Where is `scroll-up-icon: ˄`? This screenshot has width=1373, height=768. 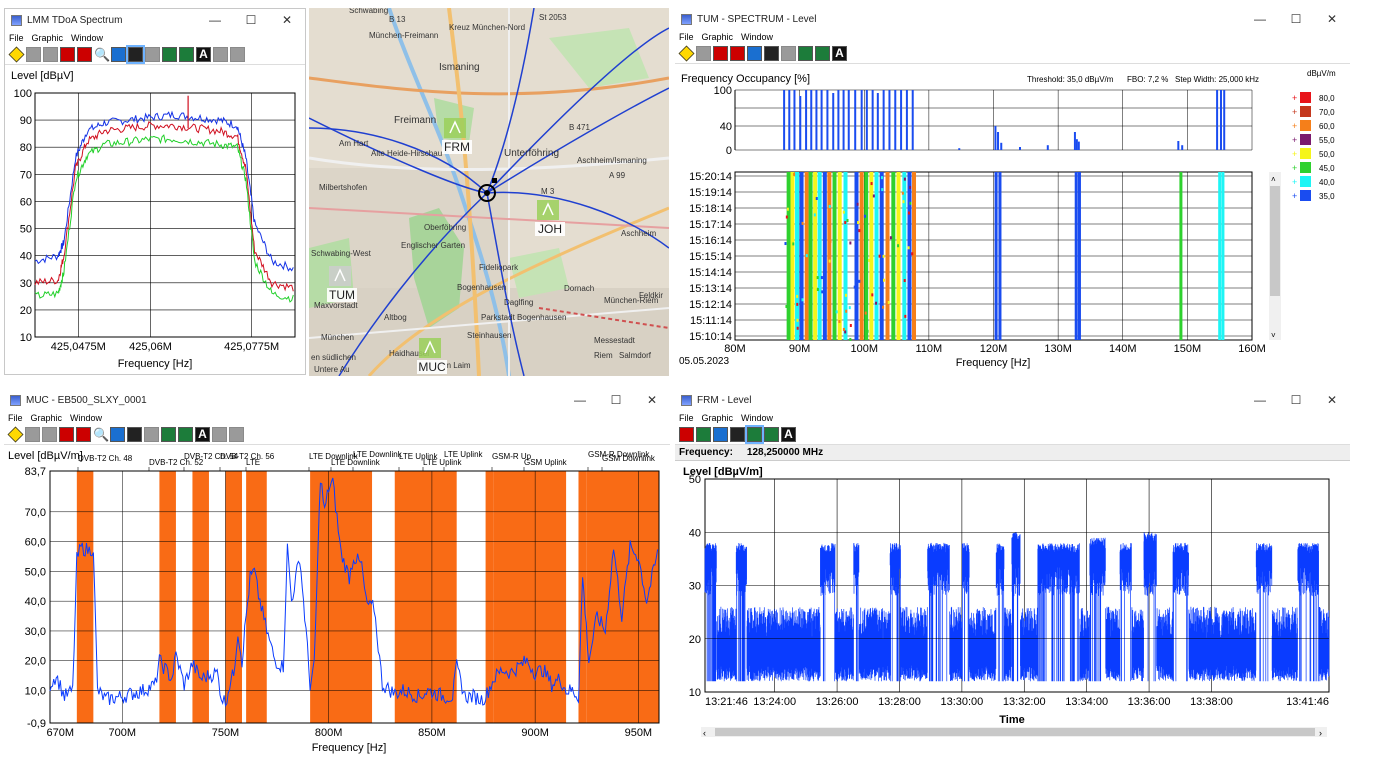 scroll-up-icon: ˄ is located at coordinates (1273, 179).